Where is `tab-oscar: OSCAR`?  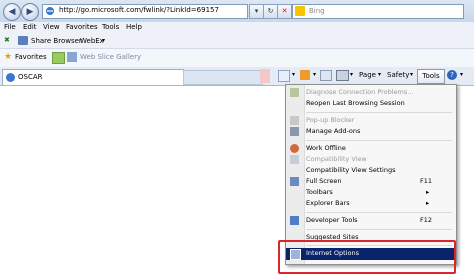
tab-oscar: OSCAR is located at coordinates (93, 77).